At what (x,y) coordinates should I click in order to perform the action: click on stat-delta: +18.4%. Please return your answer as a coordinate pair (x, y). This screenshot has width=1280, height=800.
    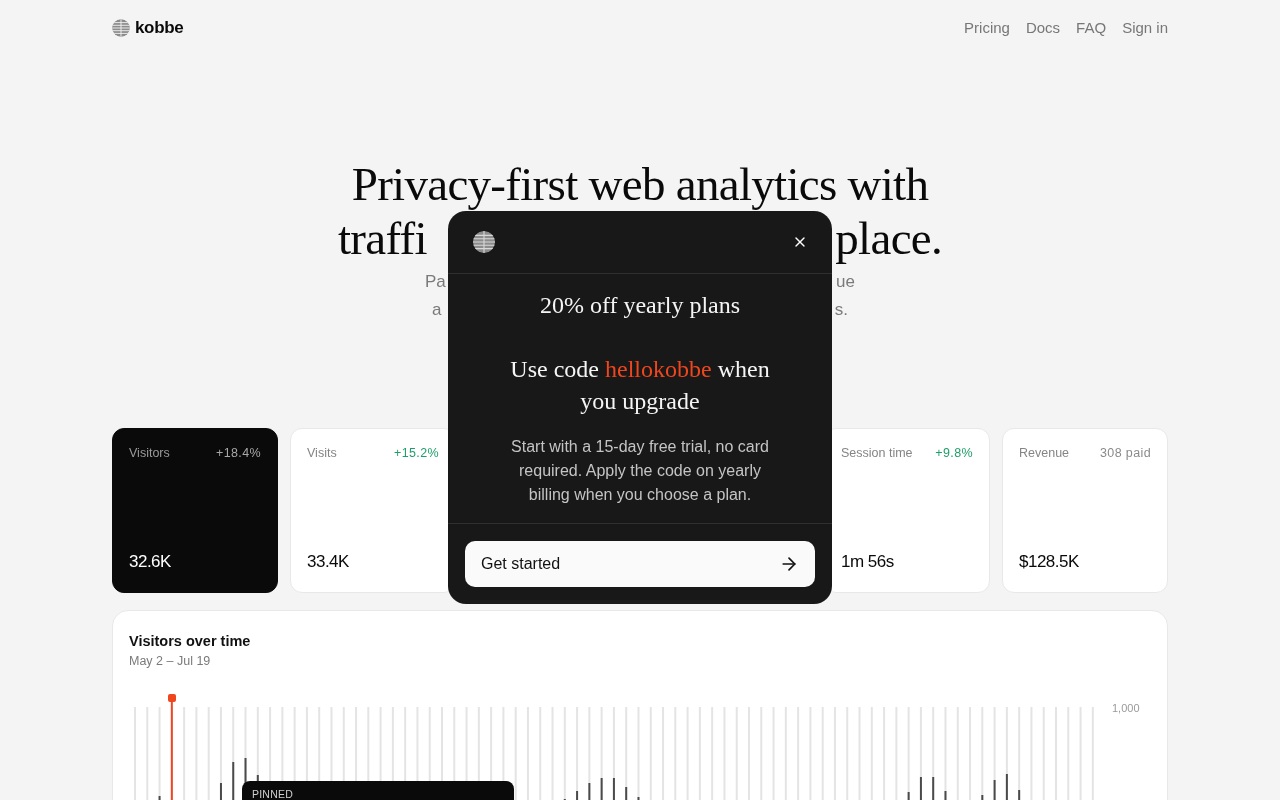
    Looking at the image, I should click on (238, 453).